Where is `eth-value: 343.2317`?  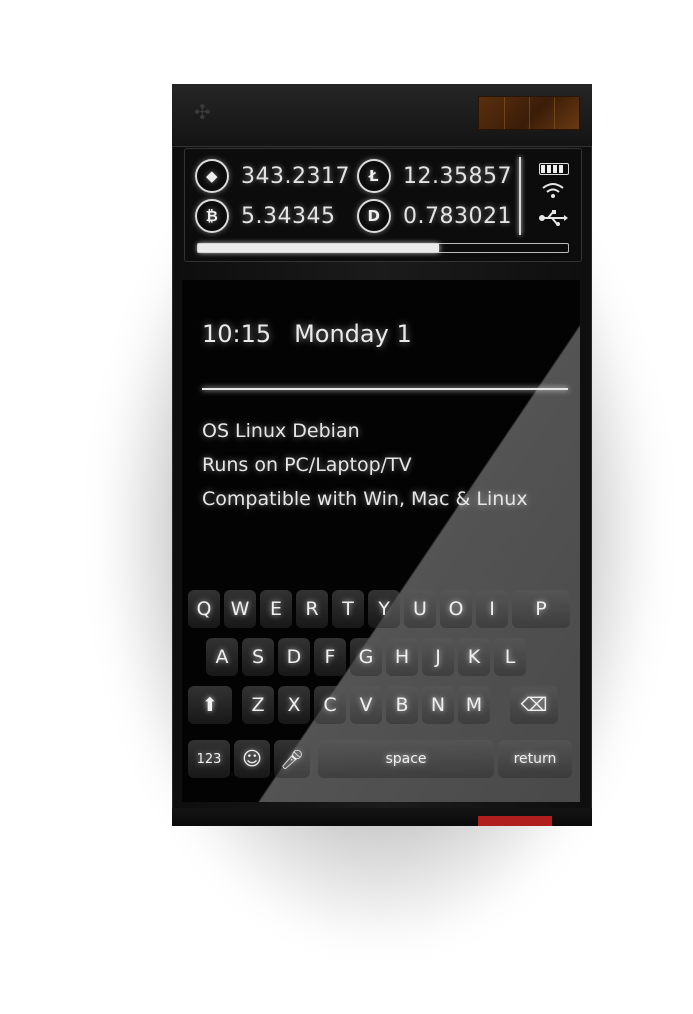 eth-value: 343.2317 is located at coordinates (295, 176).